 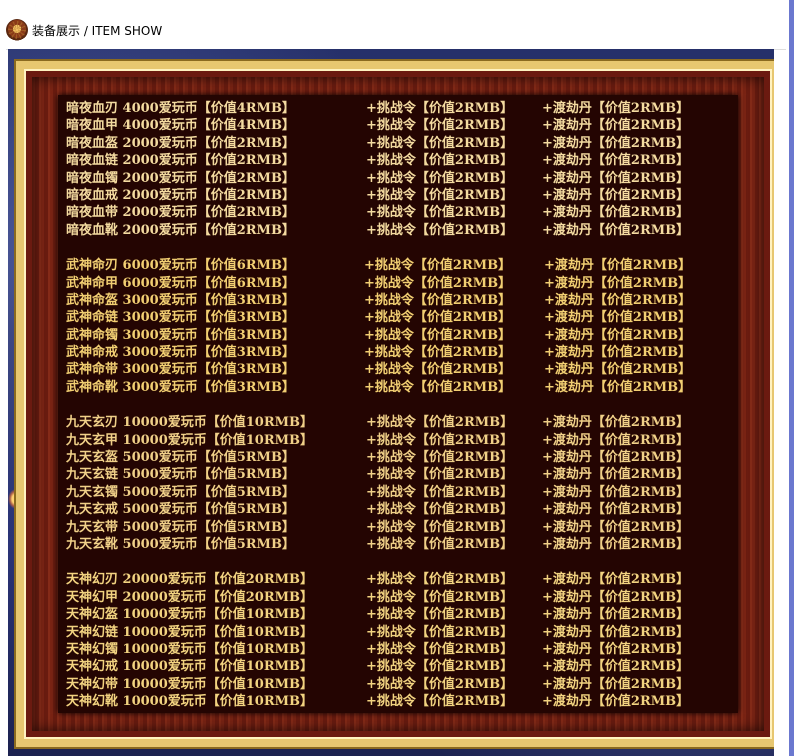 What do you see at coordinates (97, 30) in the screenshot?
I see `section-title: 装备展示 / ITEM SHOW` at bounding box center [97, 30].